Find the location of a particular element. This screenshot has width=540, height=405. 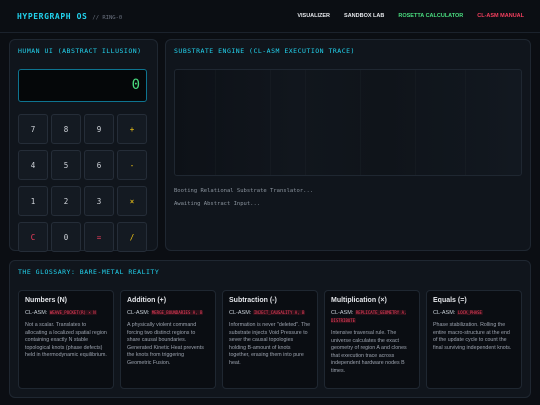

nav-rosetta-calculator: ROSETTA CALCULATOR is located at coordinates (430, 16).